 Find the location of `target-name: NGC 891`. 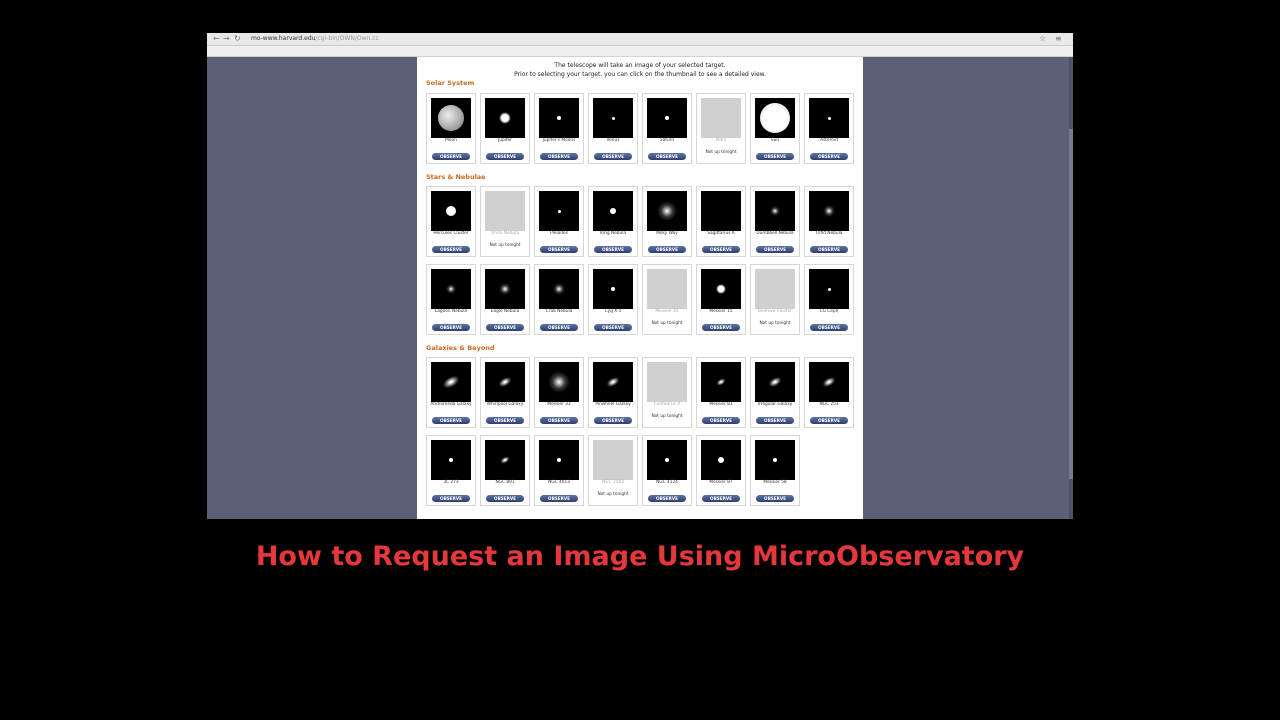

target-name: NGC 891 is located at coordinates (505, 482).